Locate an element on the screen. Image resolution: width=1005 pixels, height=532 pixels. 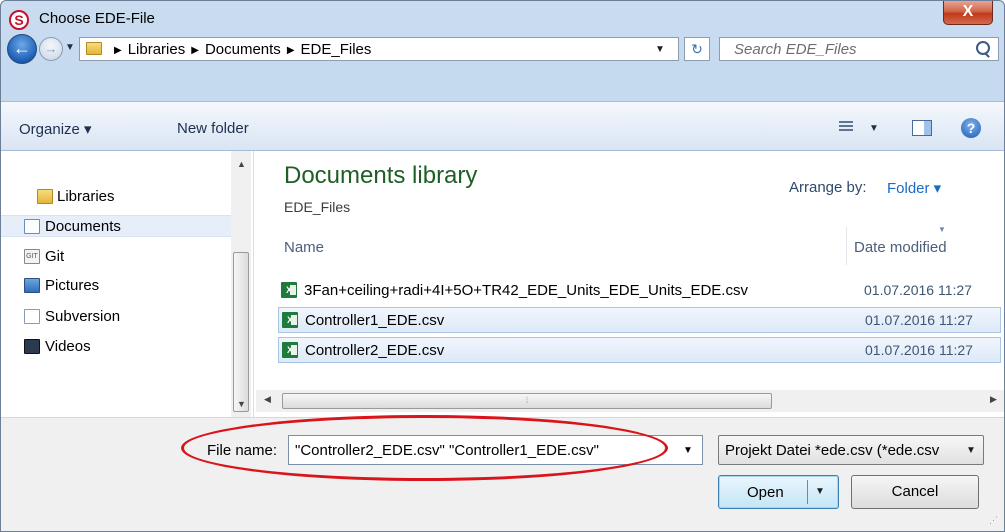
documents-icon is located at coordinates (32, 226).